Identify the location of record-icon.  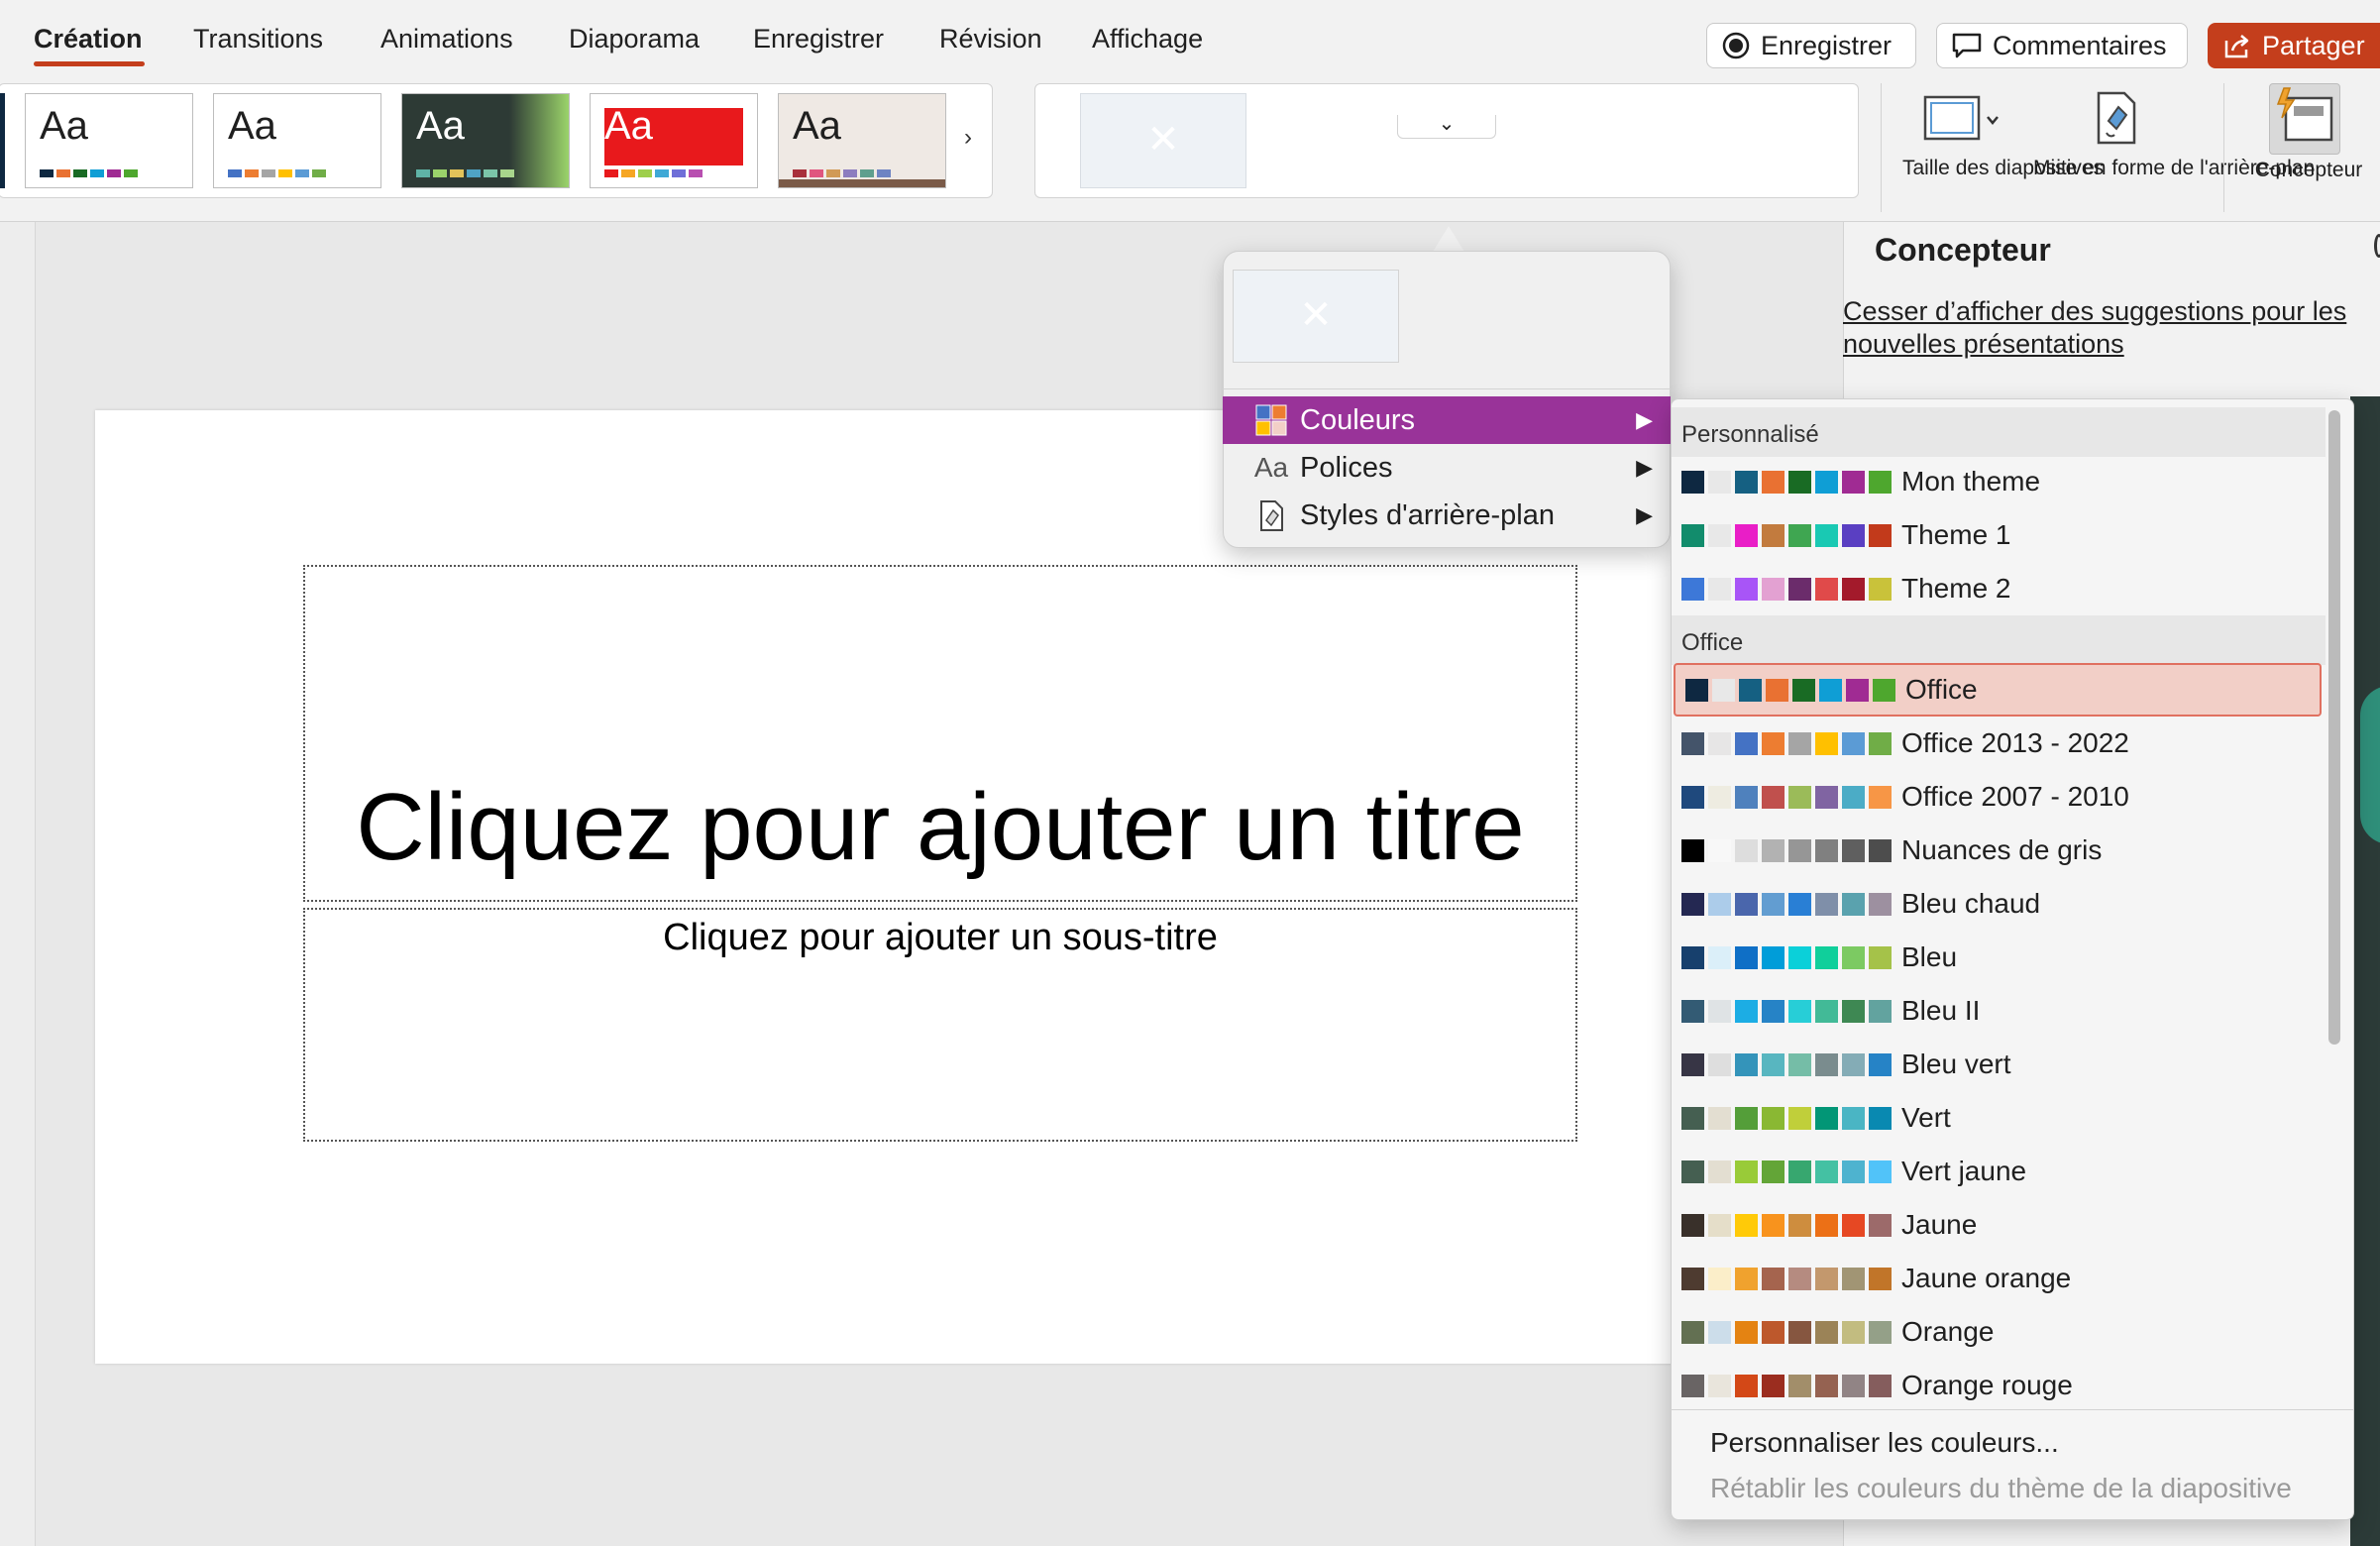
(1736, 45).